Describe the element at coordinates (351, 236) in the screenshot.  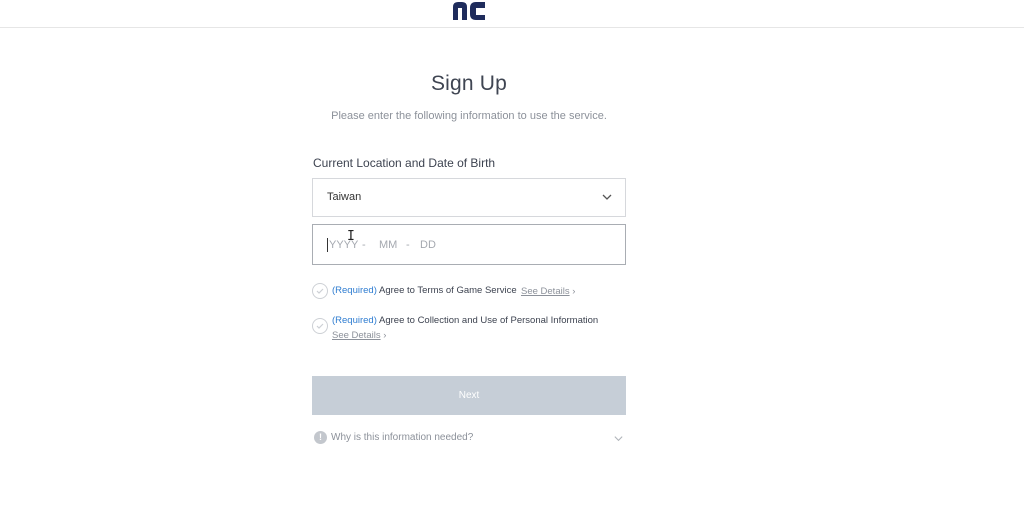
I see `mouse-ibeam-cursor-icon: I` at that location.